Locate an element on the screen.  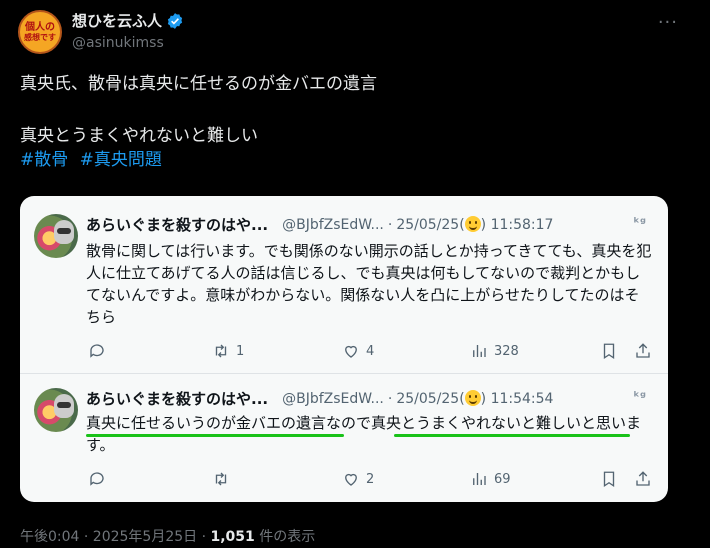
reply-actions: 2 69 is located at coordinates (369, 480).